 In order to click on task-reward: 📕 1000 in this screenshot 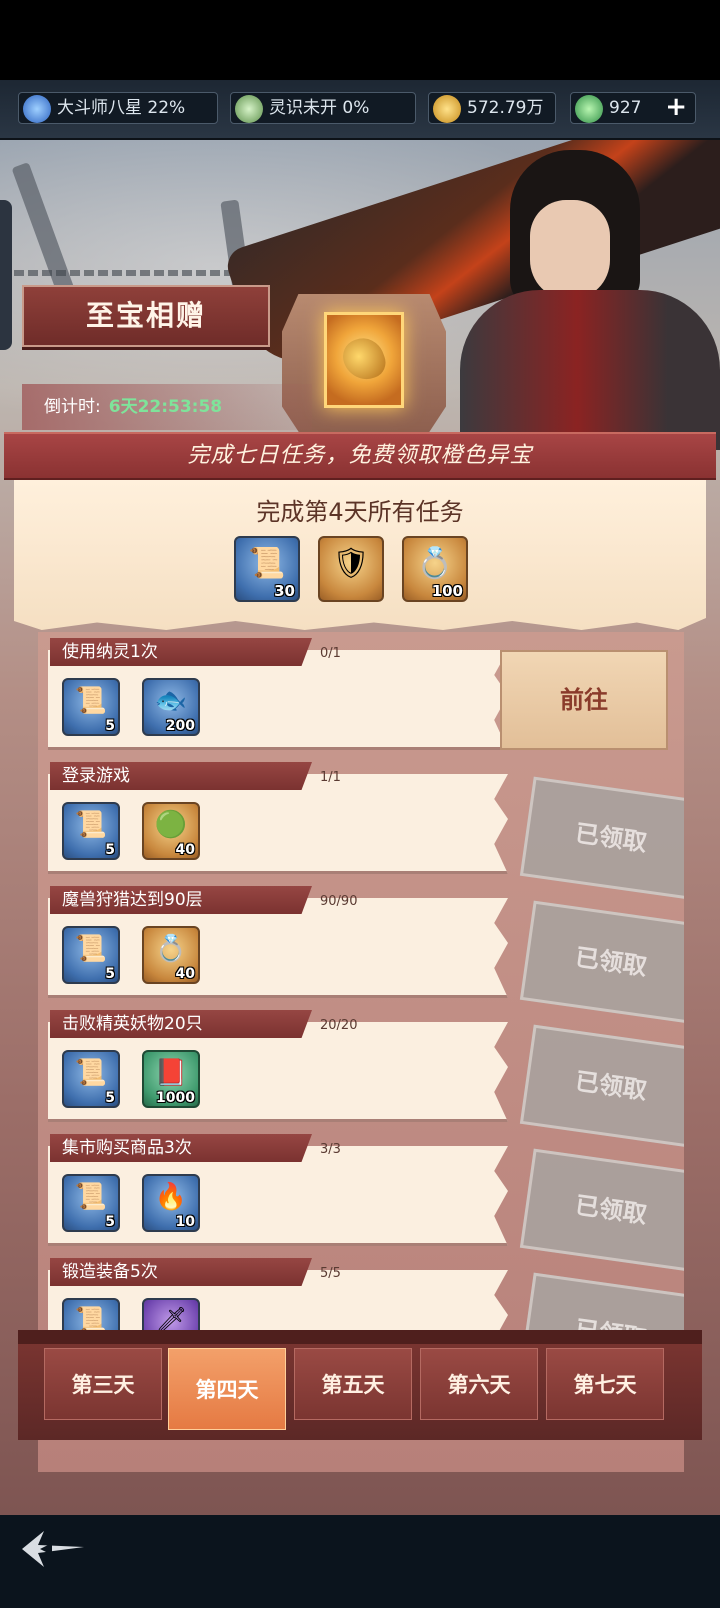, I will do `click(171, 1079)`.